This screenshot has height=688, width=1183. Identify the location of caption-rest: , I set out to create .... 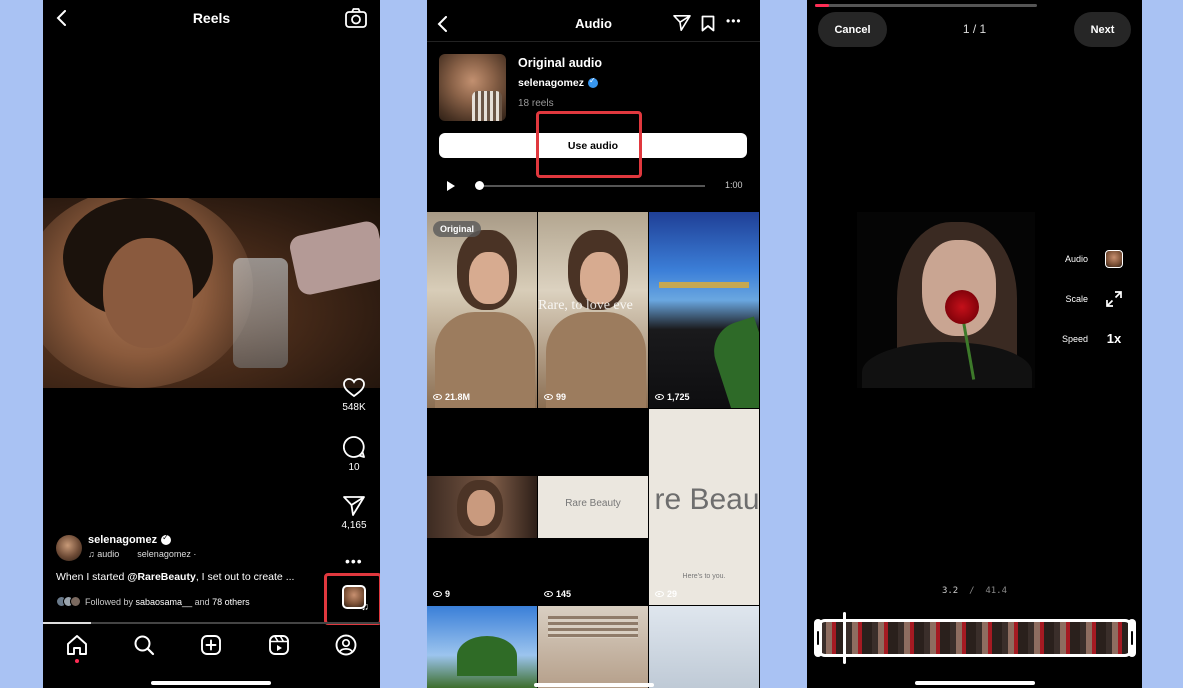
(245, 577).